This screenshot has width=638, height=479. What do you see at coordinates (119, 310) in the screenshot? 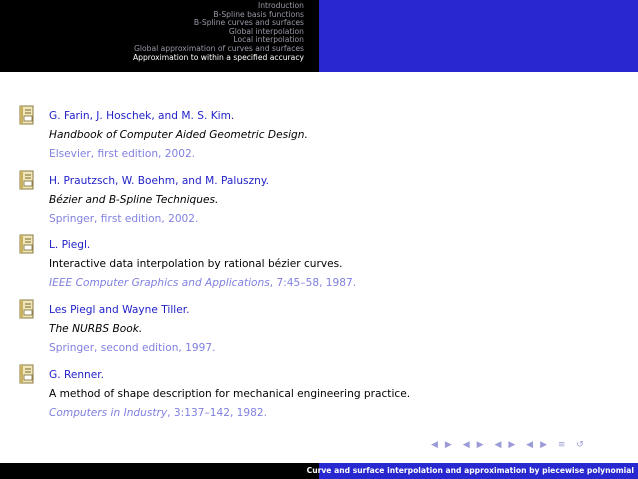
I see `reference-authors: Les Piegl and Wayne Tiller.` at bounding box center [119, 310].